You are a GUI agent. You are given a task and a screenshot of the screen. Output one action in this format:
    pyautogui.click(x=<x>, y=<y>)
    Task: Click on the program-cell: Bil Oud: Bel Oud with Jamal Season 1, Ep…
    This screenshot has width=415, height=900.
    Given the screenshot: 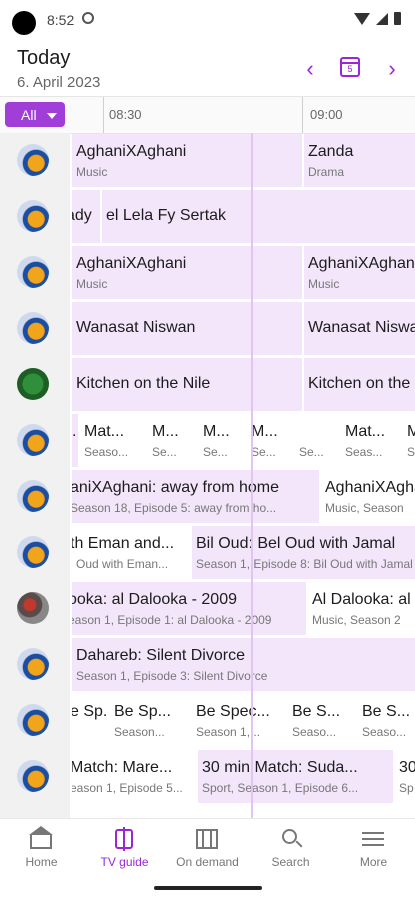 What is the action you would take?
    pyautogui.click(x=302, y=552)
    